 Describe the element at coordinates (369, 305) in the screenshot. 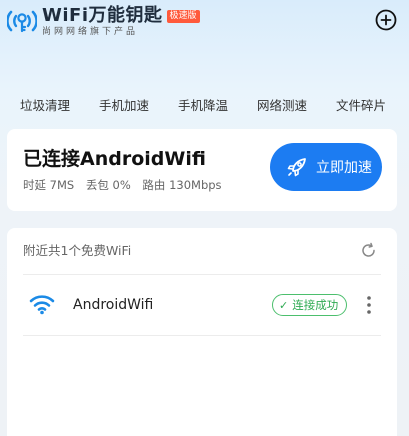

I see `more-options-icon` at that location.